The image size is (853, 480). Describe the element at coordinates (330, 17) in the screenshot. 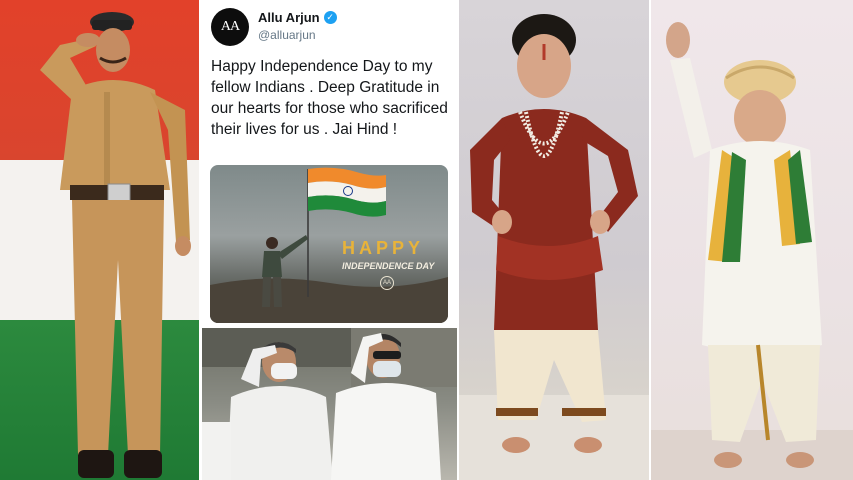

I see `verified-badge-icon: ✓` at that location.